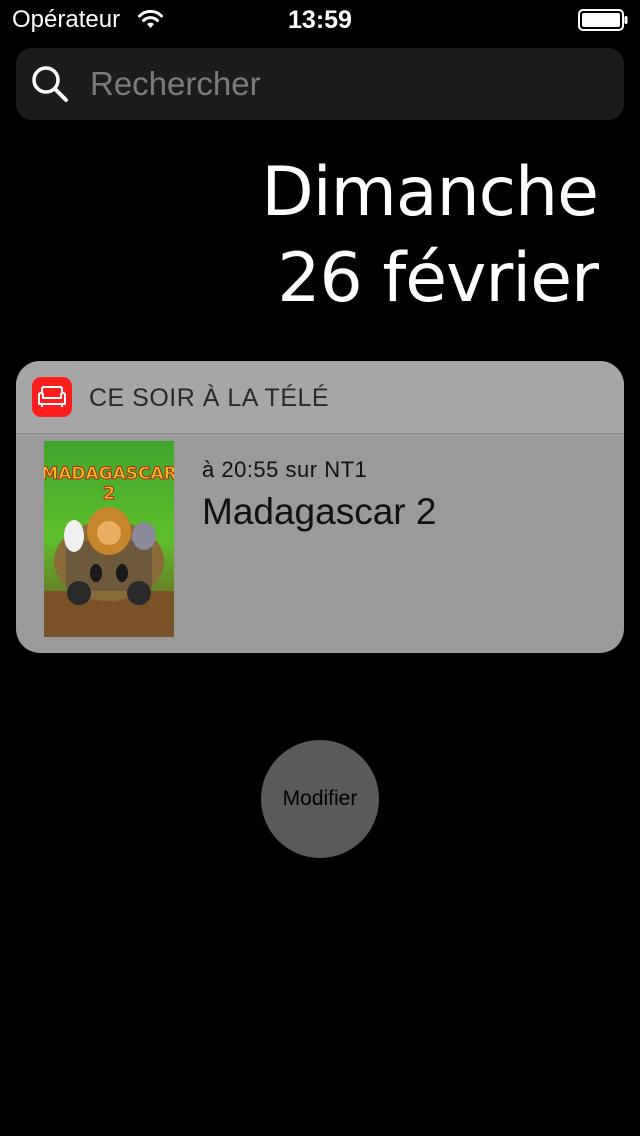  I want to click on search-icon, so click(50, 84).